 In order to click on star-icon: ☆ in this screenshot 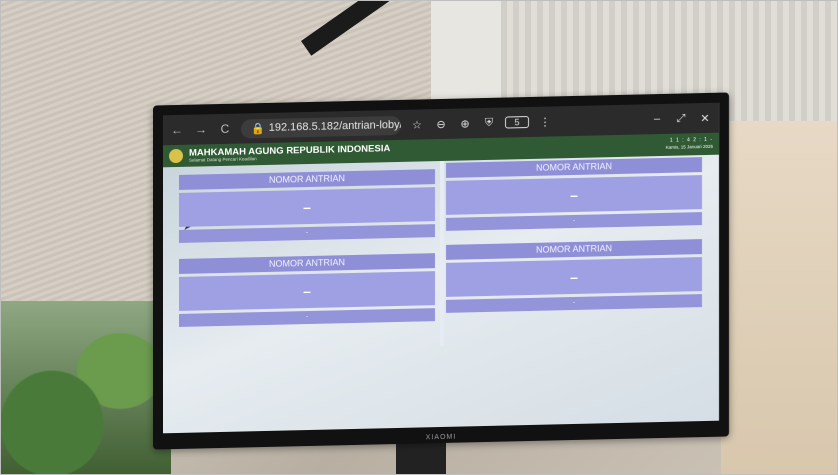, I will do `click(417, 124)`.